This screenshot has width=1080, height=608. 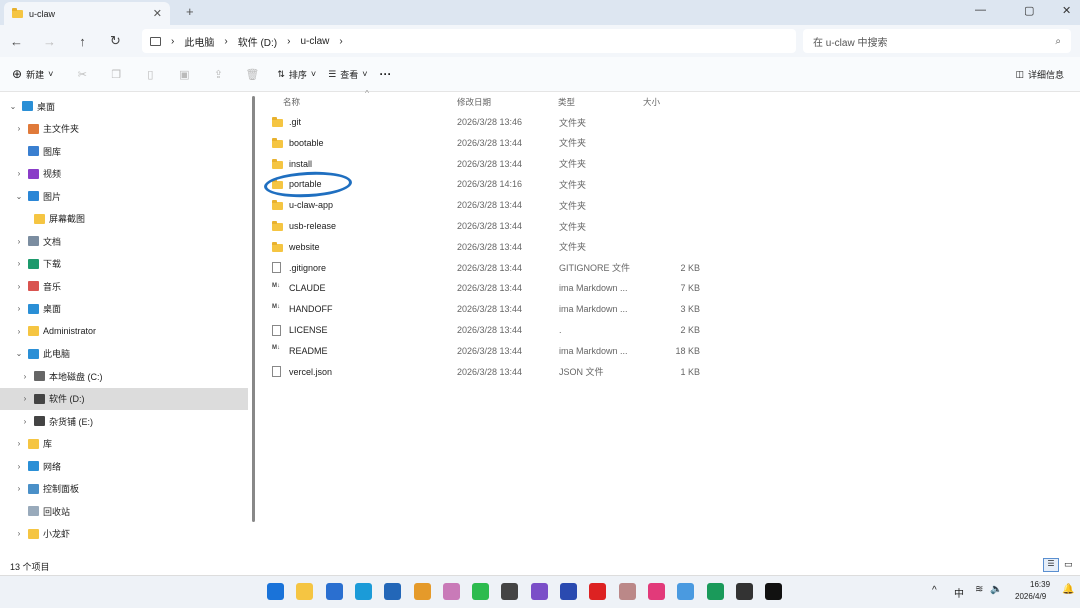 What do you see at coordinates (686, 591) in the screenshot?
I see `taskbar-baidu-pan-icon` at bounding box center [686, 591].